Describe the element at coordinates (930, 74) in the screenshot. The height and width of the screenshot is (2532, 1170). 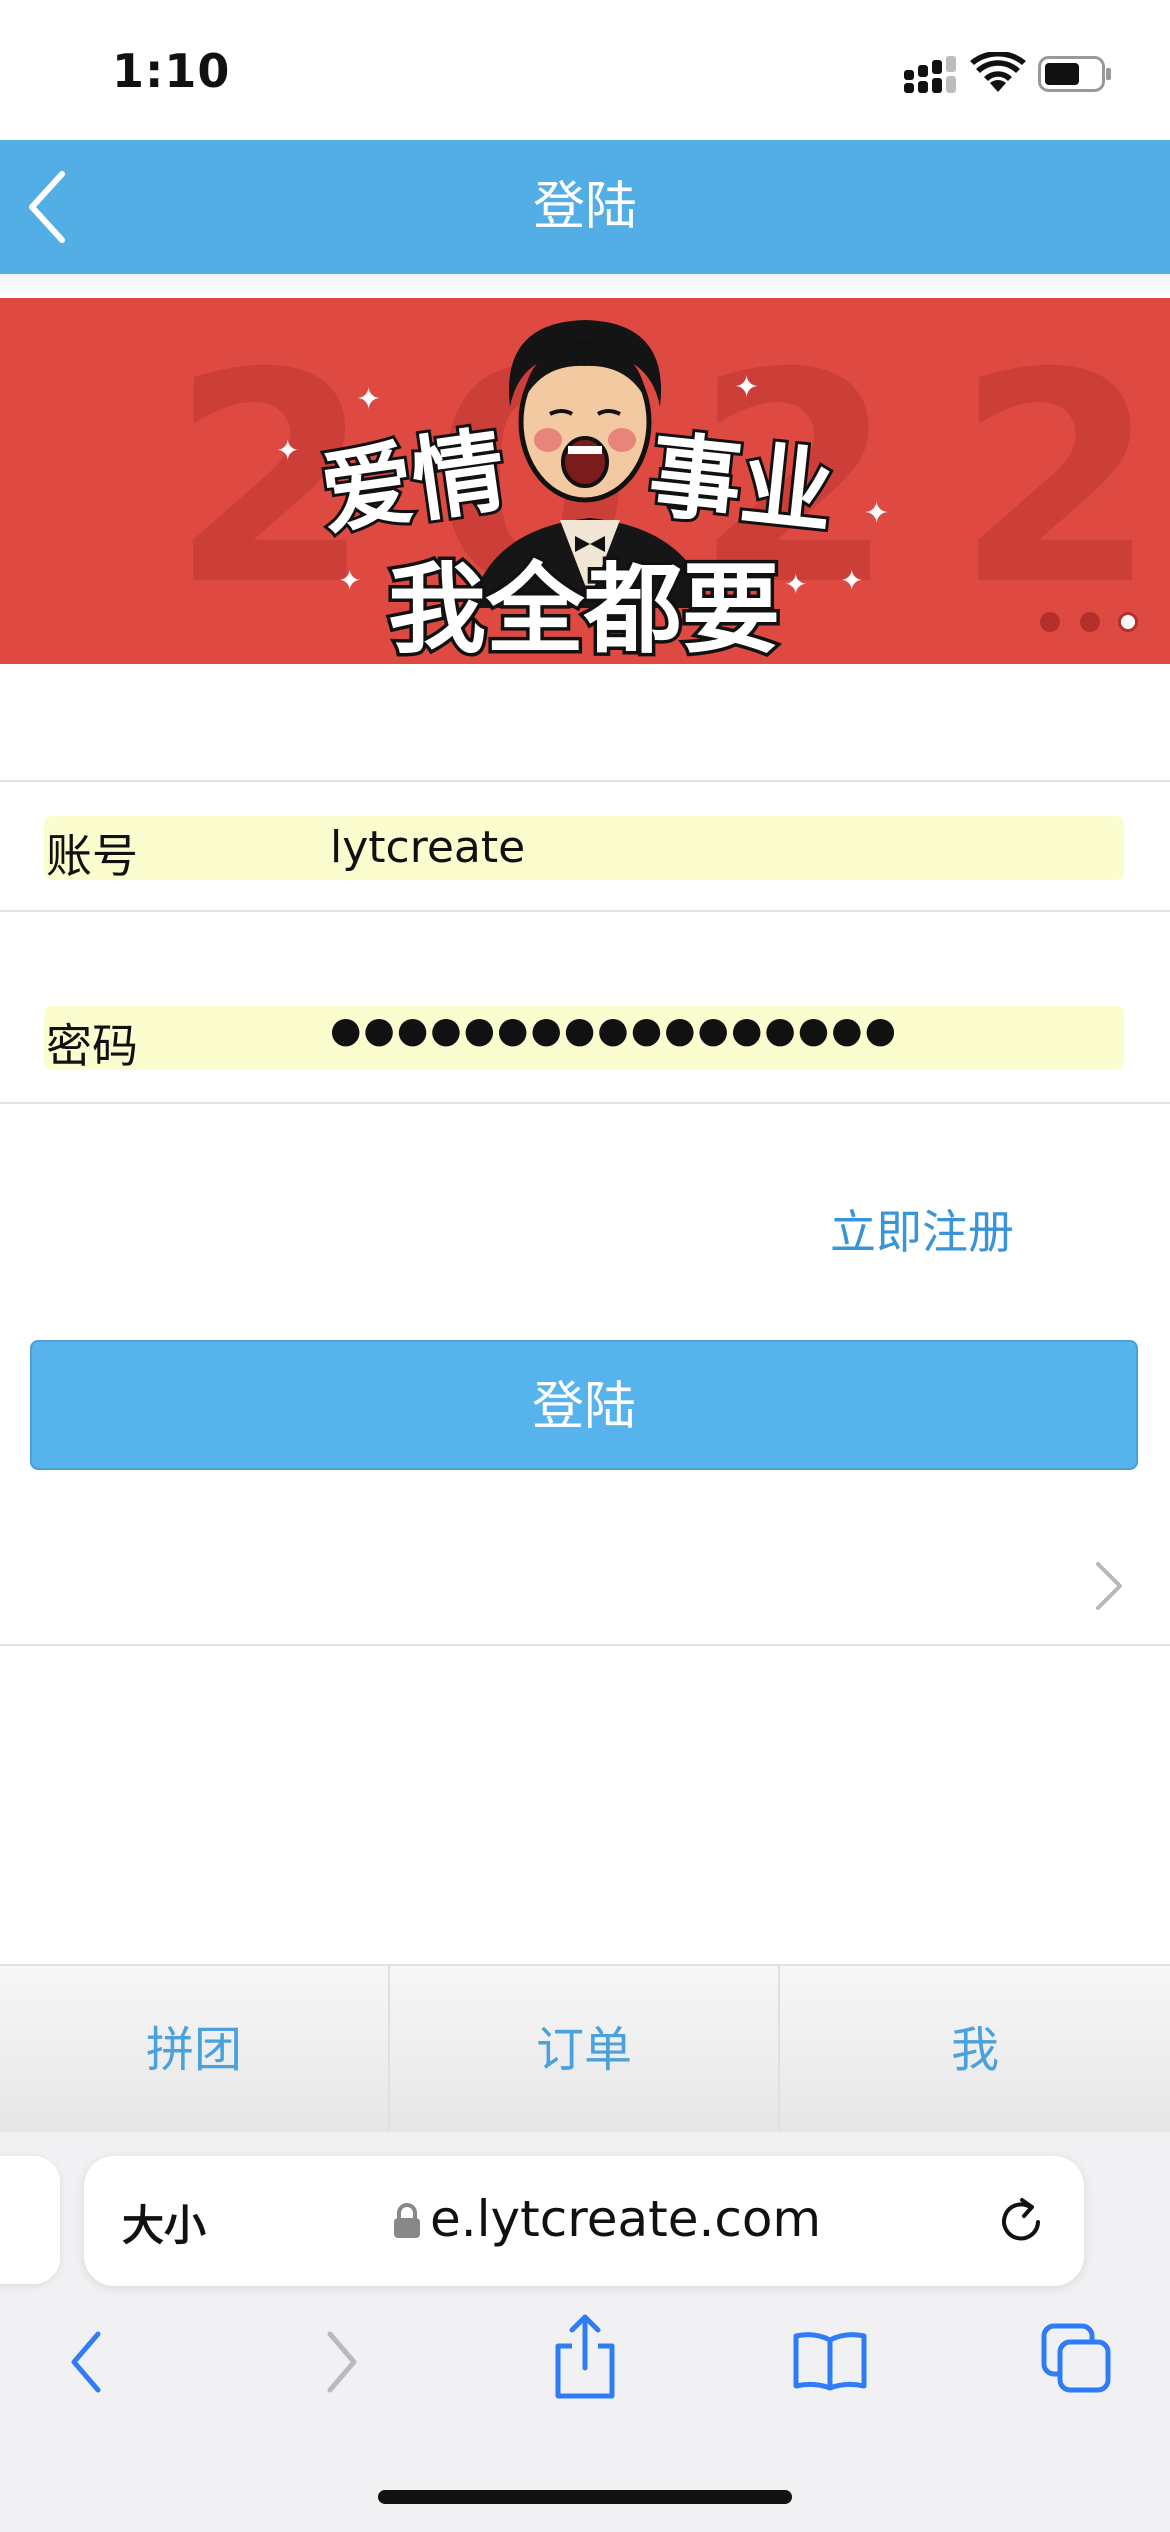
I see `signal-icon` at that location.